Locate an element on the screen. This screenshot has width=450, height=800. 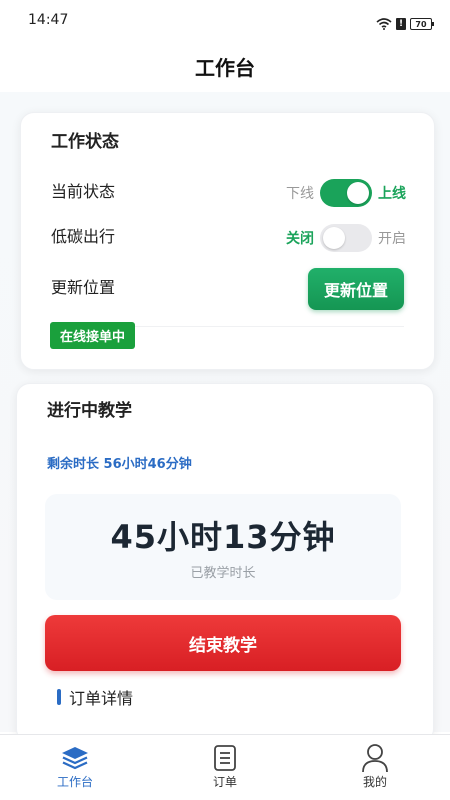
status-bar: 14:47 ! 70 is located at coordinates (225, 20).